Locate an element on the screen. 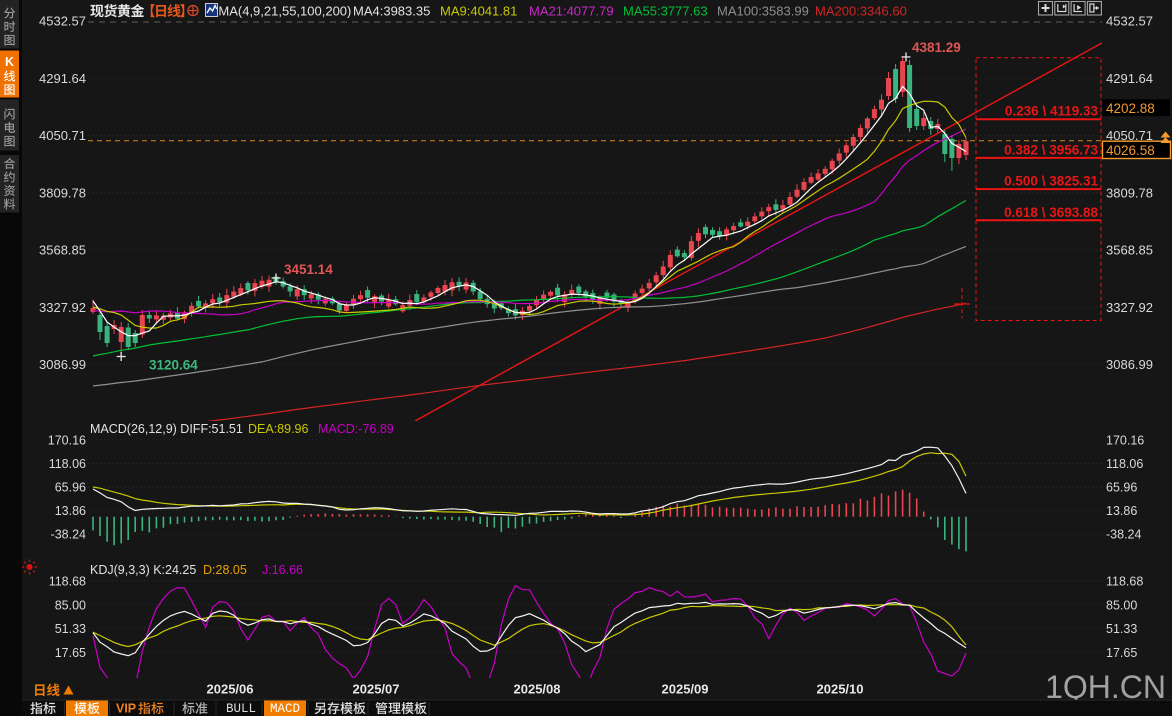  svg-text: 4026.58 is located at coordinates (1130, 150).